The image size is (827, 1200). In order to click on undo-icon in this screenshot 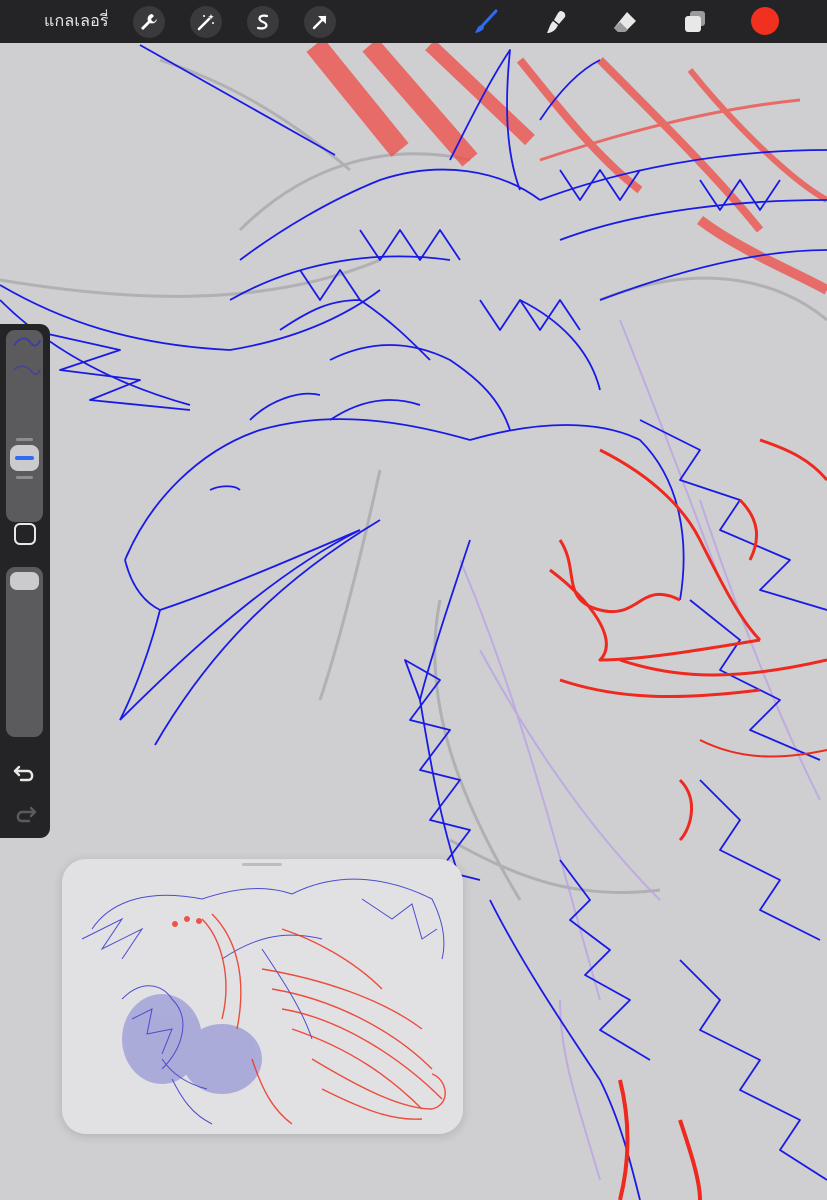, I will do `click(25, 773)`.